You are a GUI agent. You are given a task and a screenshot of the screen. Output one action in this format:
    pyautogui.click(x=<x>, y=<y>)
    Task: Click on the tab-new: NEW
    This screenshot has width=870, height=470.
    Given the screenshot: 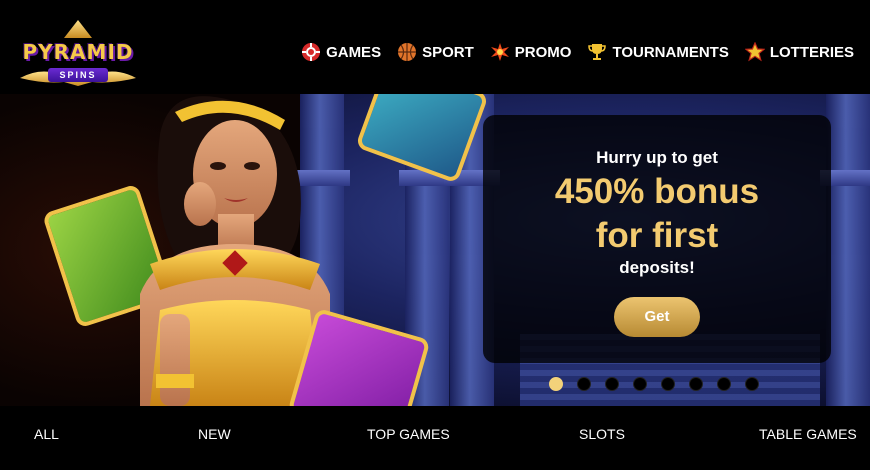 What is the action you would take?
    pyautogui.click(x=214, y=434)
    